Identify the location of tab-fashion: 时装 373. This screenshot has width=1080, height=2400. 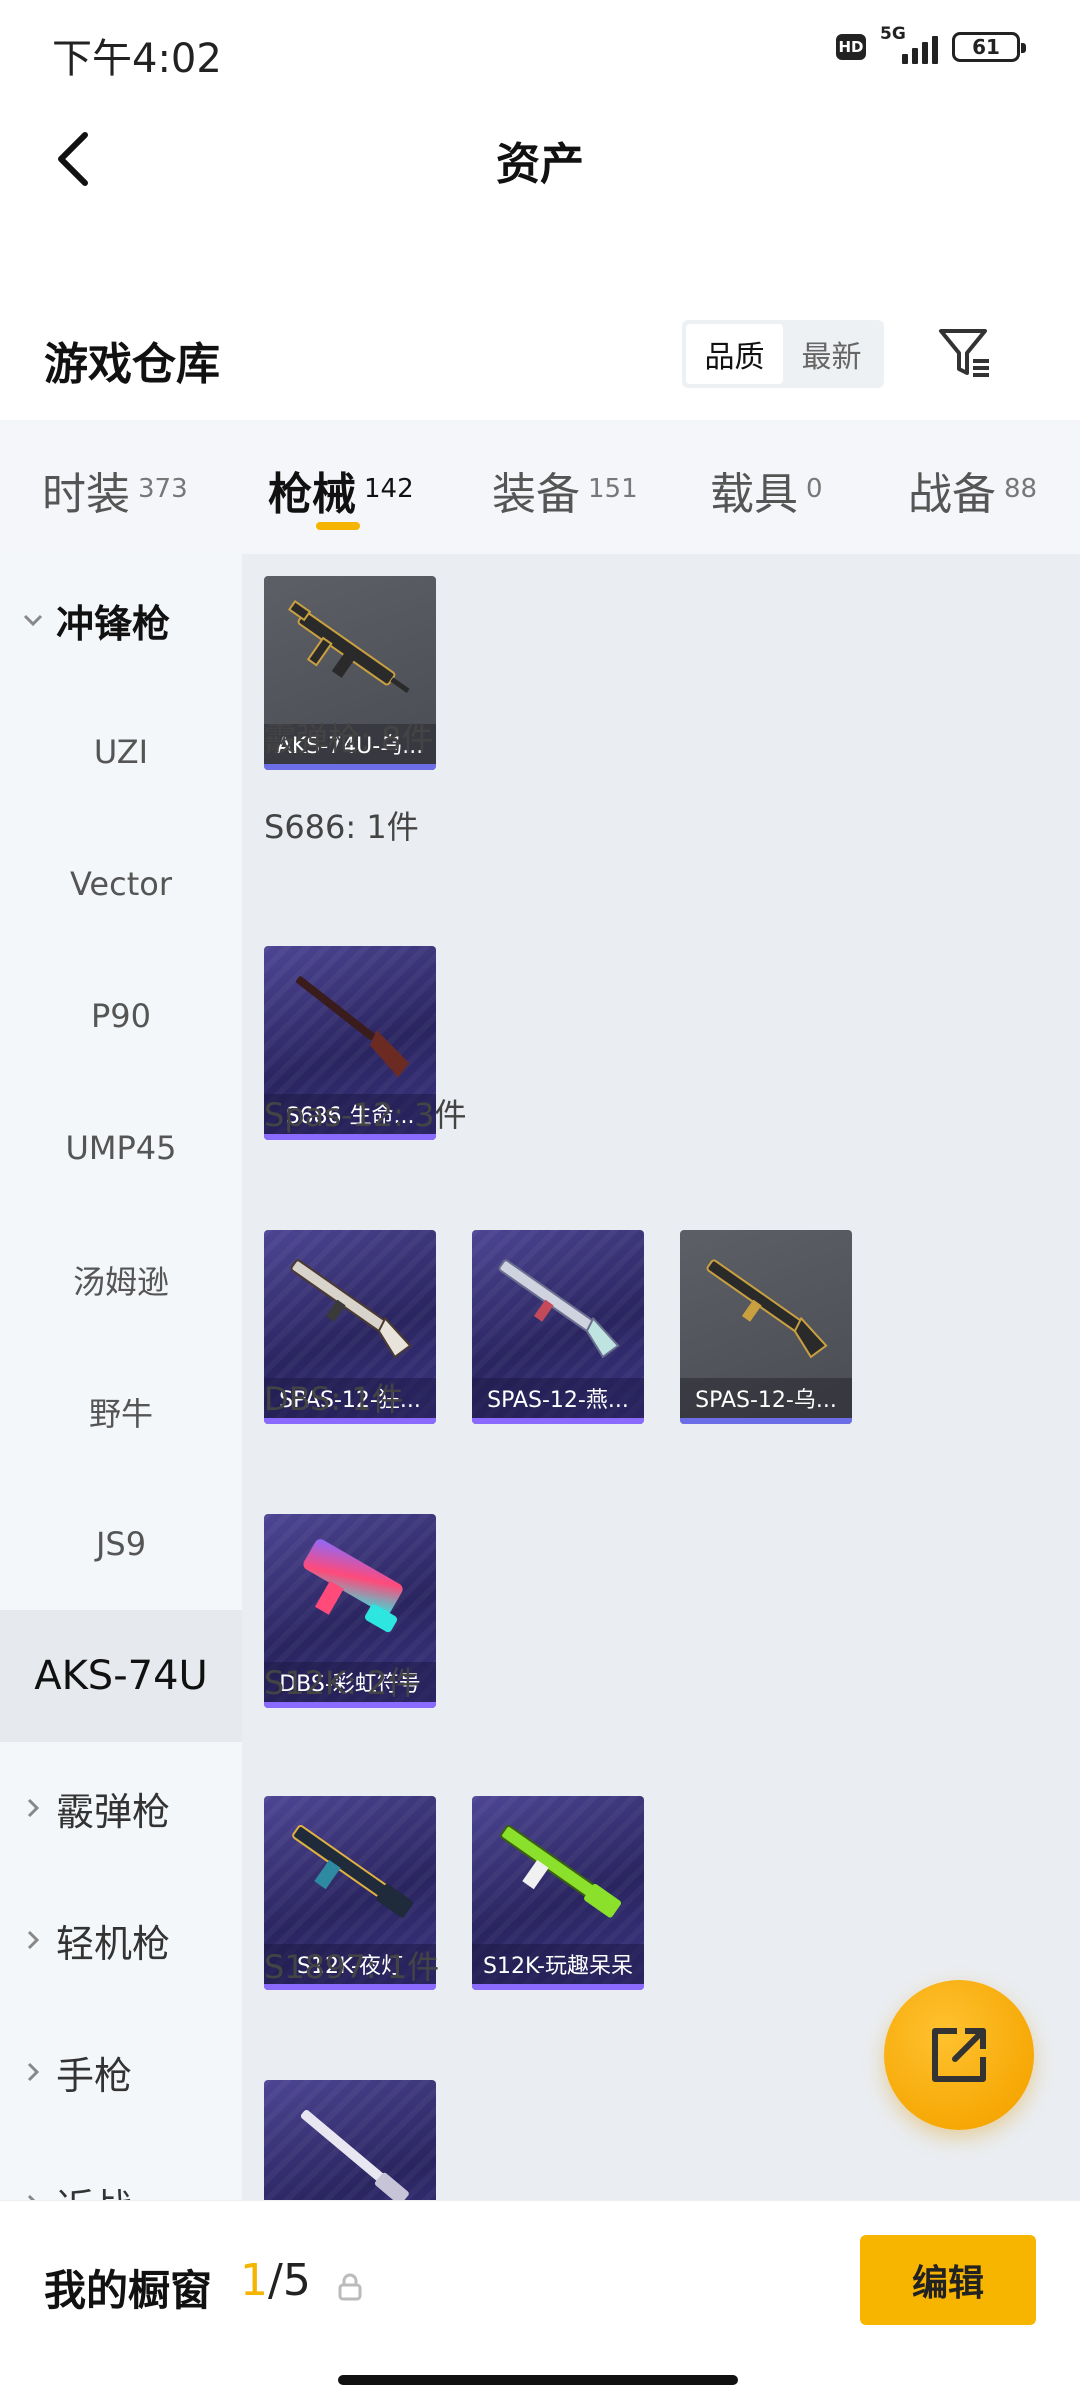
(115, 490).